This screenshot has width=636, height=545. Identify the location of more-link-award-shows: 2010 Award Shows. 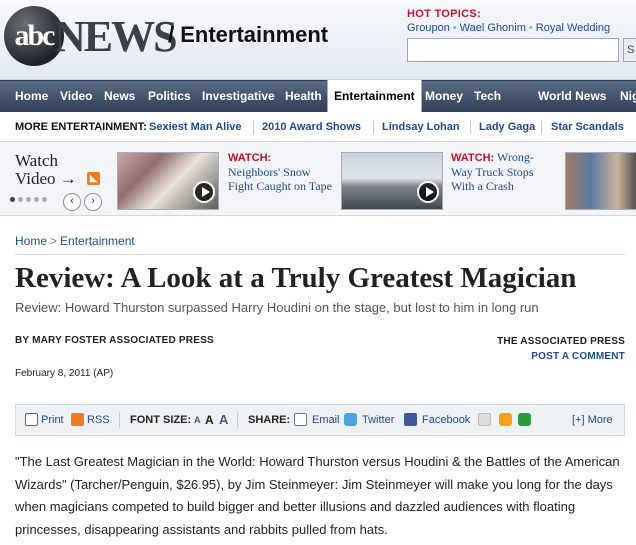
(311, 127).